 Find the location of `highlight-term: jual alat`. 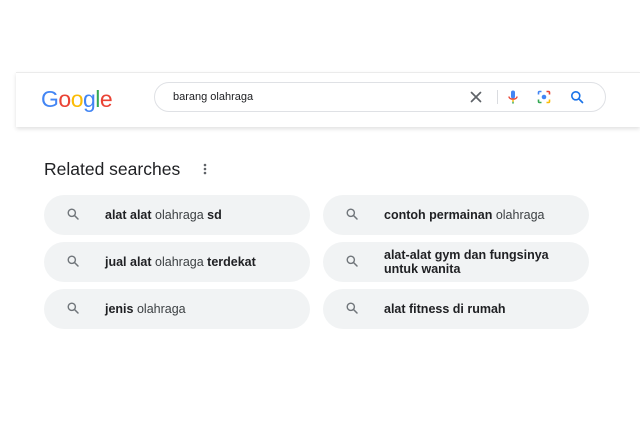

highlight-term: jual alat is located at coordinates (128, 262).